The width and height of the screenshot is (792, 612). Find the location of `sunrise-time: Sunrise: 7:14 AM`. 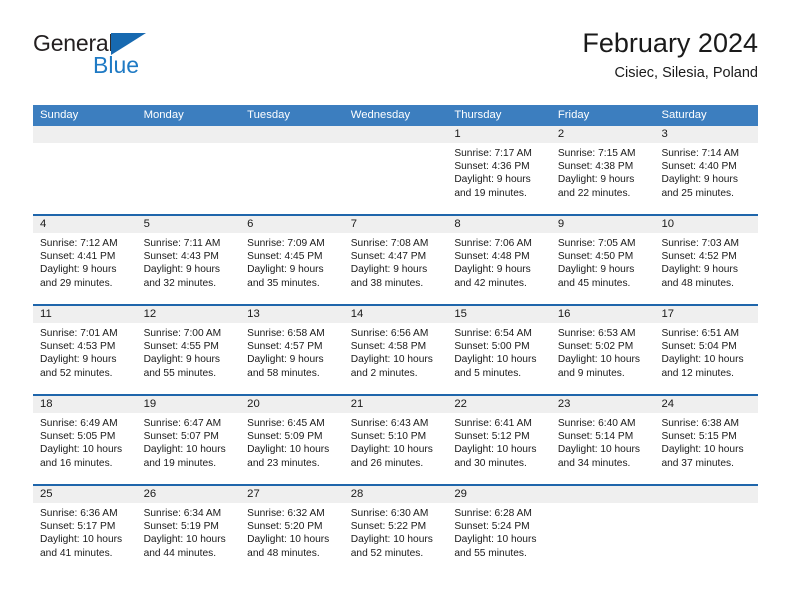

sunrise-time: Sunrise: 7:14 AM is located at coordinates (700, 153).